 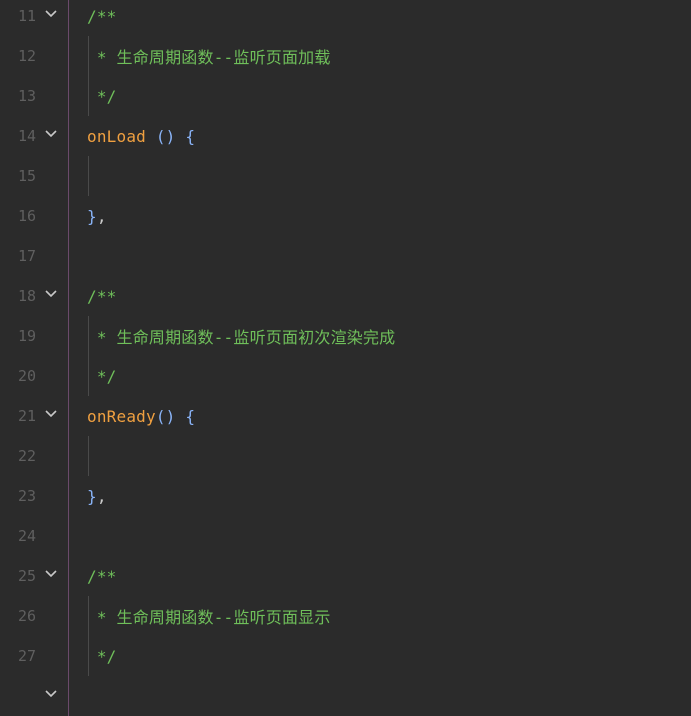 I want to click on code-line: 18 /**, so click(x=345, y=296).